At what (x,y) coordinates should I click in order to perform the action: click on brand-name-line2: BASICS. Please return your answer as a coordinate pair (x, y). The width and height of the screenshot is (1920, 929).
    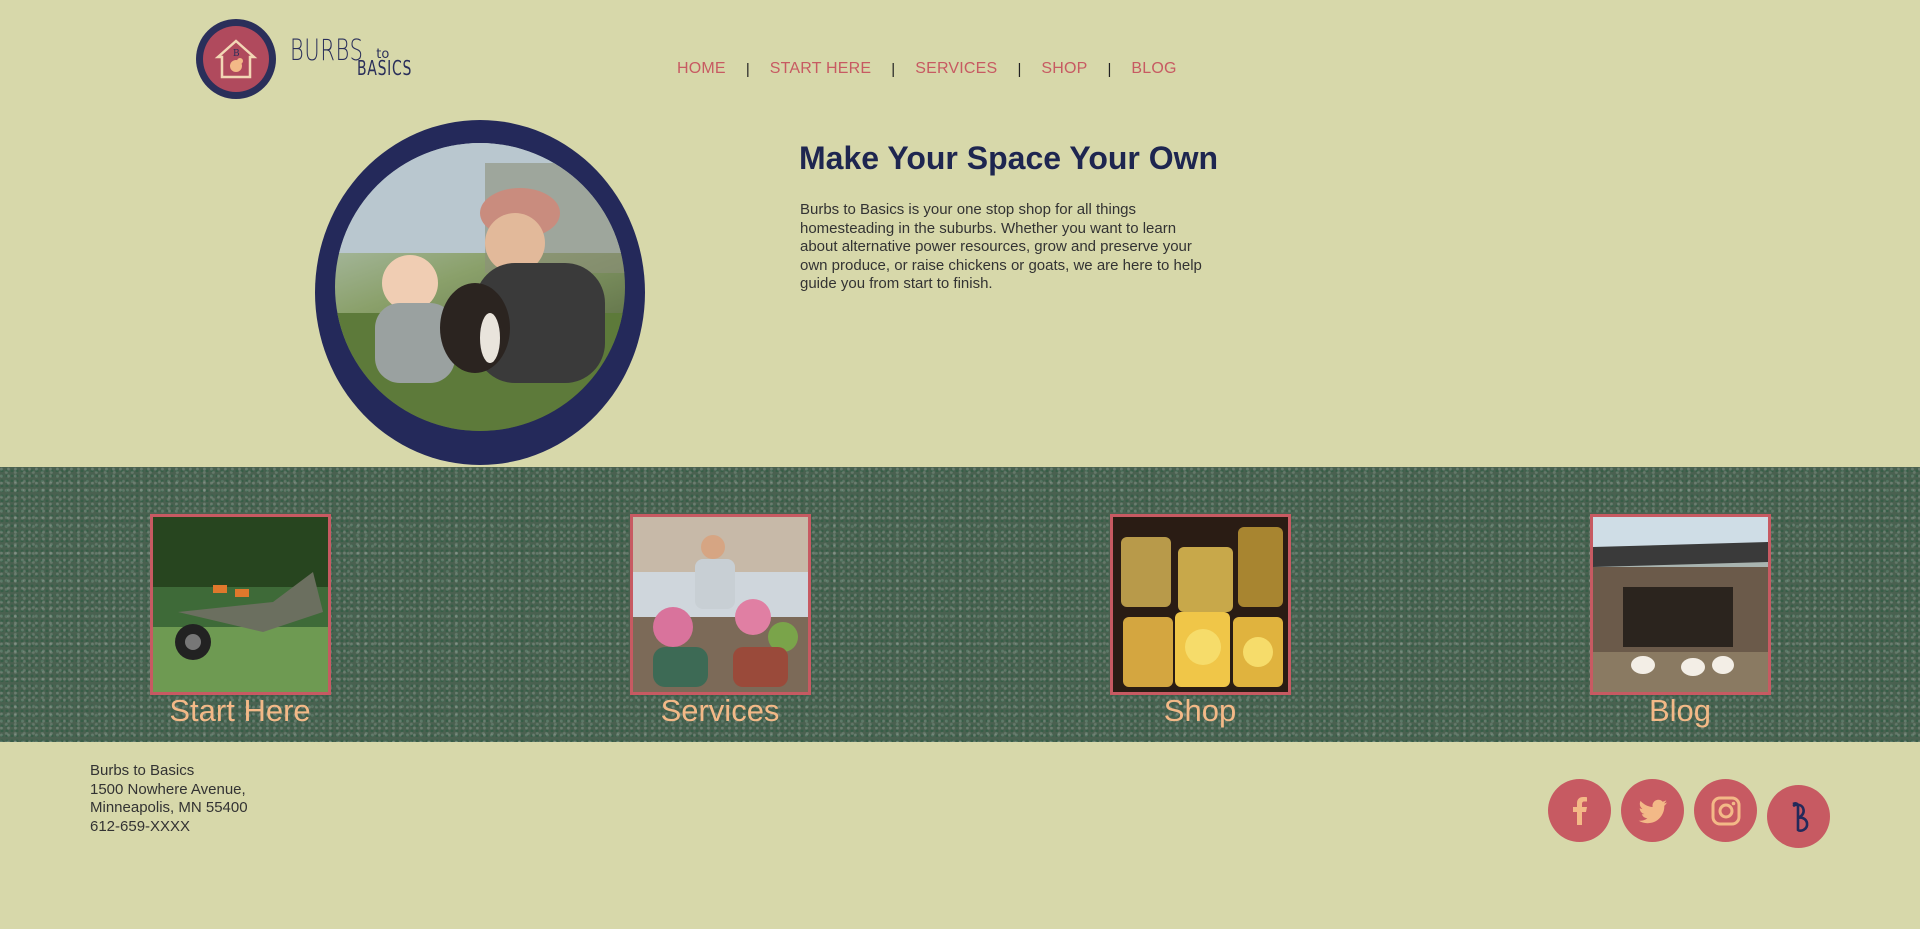
    Looking at the image, I should click on (385, 68).